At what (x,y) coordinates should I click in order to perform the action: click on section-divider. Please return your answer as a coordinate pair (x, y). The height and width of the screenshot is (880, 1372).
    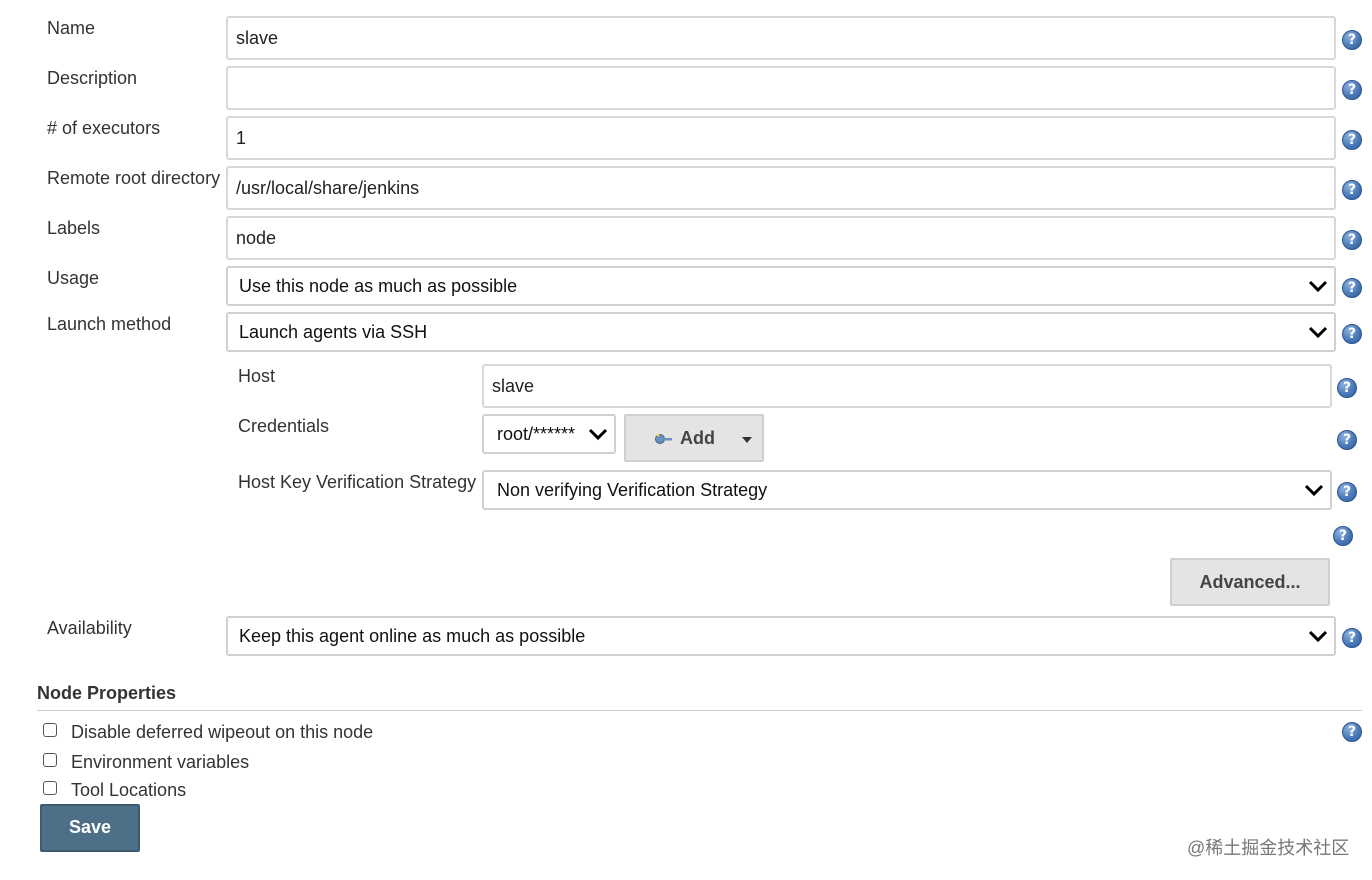
    Looking at the image, I should click on (699, 710).